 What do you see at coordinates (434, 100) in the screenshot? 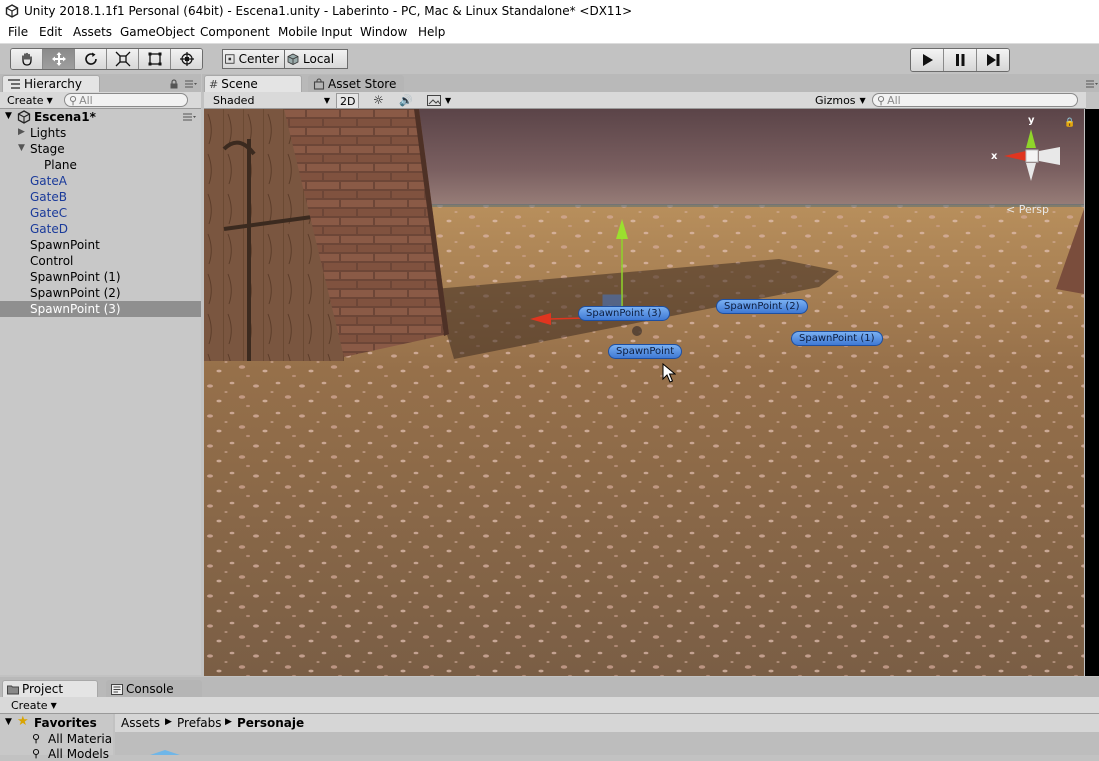
I see `image-effects-icon` at bounding box center [434, 100].